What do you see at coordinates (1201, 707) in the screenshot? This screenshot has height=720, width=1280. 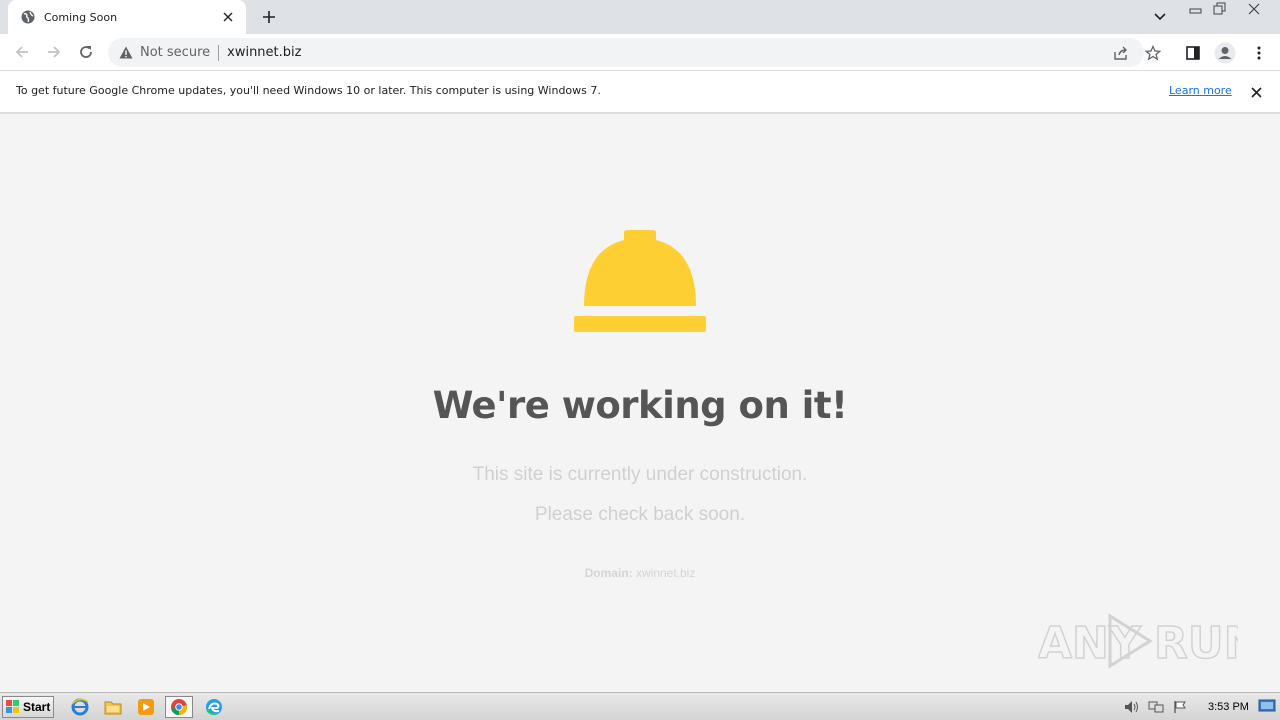 I see `system-tray` at bounding box center [1201, 707].